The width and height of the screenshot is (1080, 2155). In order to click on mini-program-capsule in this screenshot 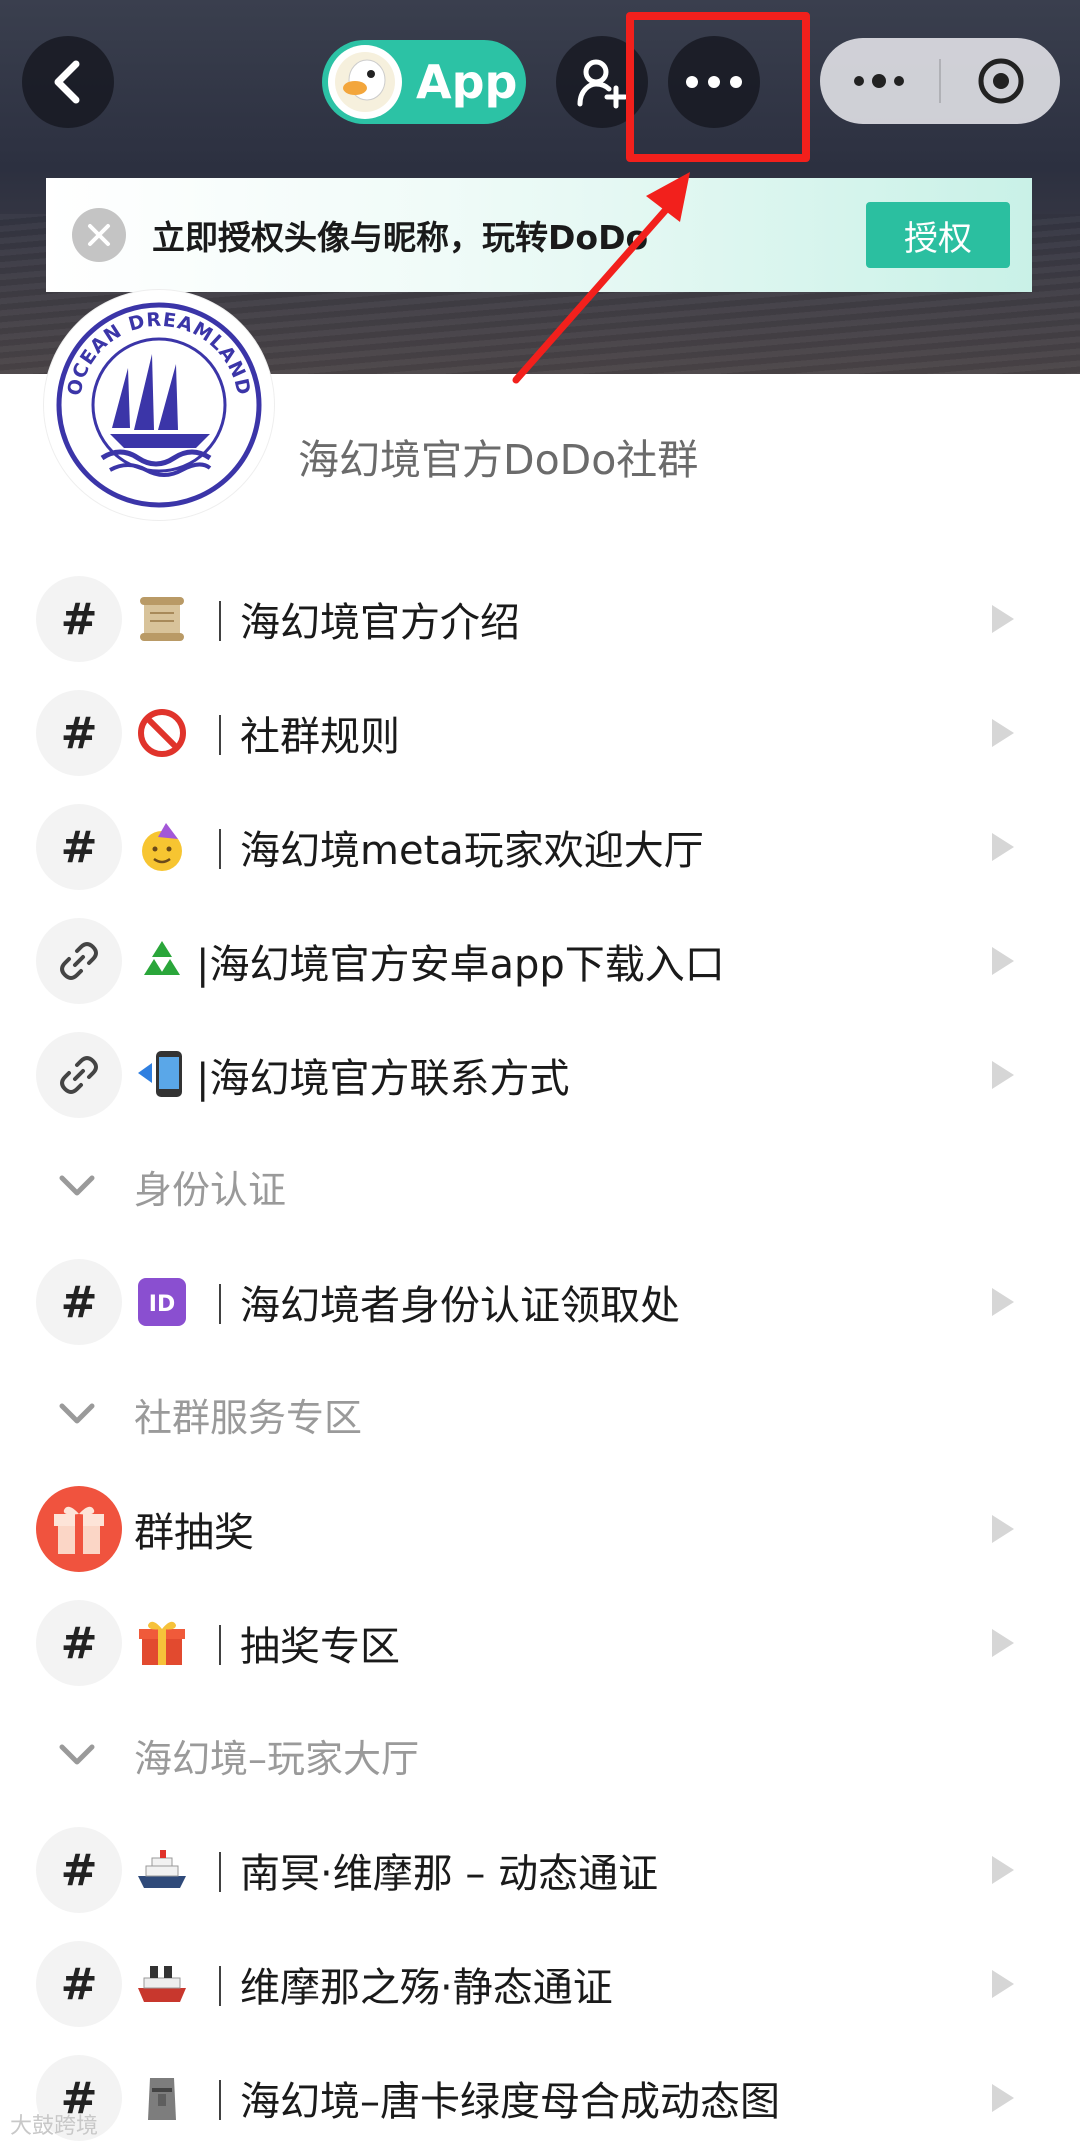, I will do `click(940, 81)`.